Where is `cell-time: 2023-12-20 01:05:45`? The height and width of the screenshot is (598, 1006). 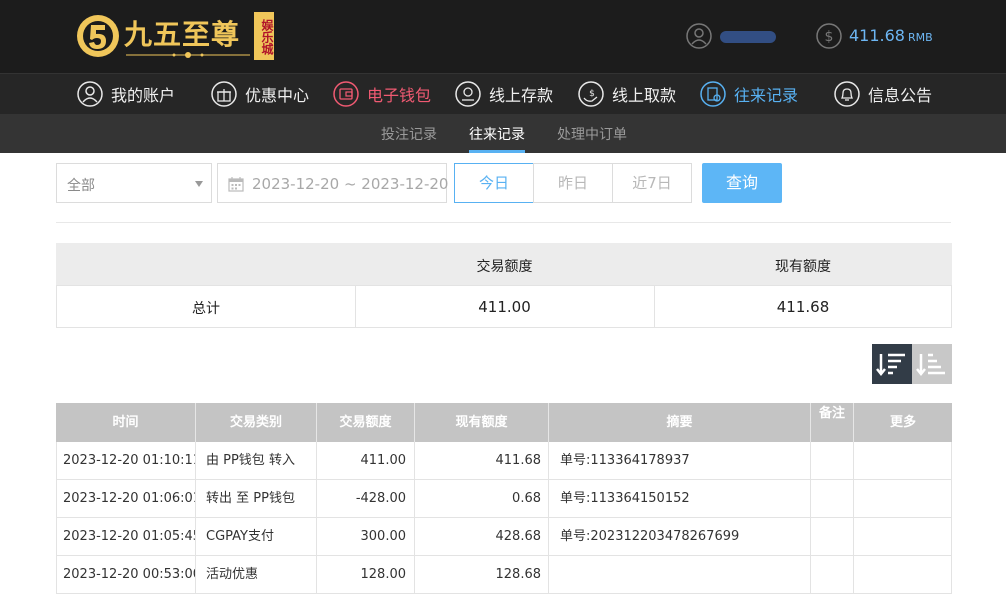 cell-time: 2023-12-20 01:05:45 is located at coordinates (129, 536).